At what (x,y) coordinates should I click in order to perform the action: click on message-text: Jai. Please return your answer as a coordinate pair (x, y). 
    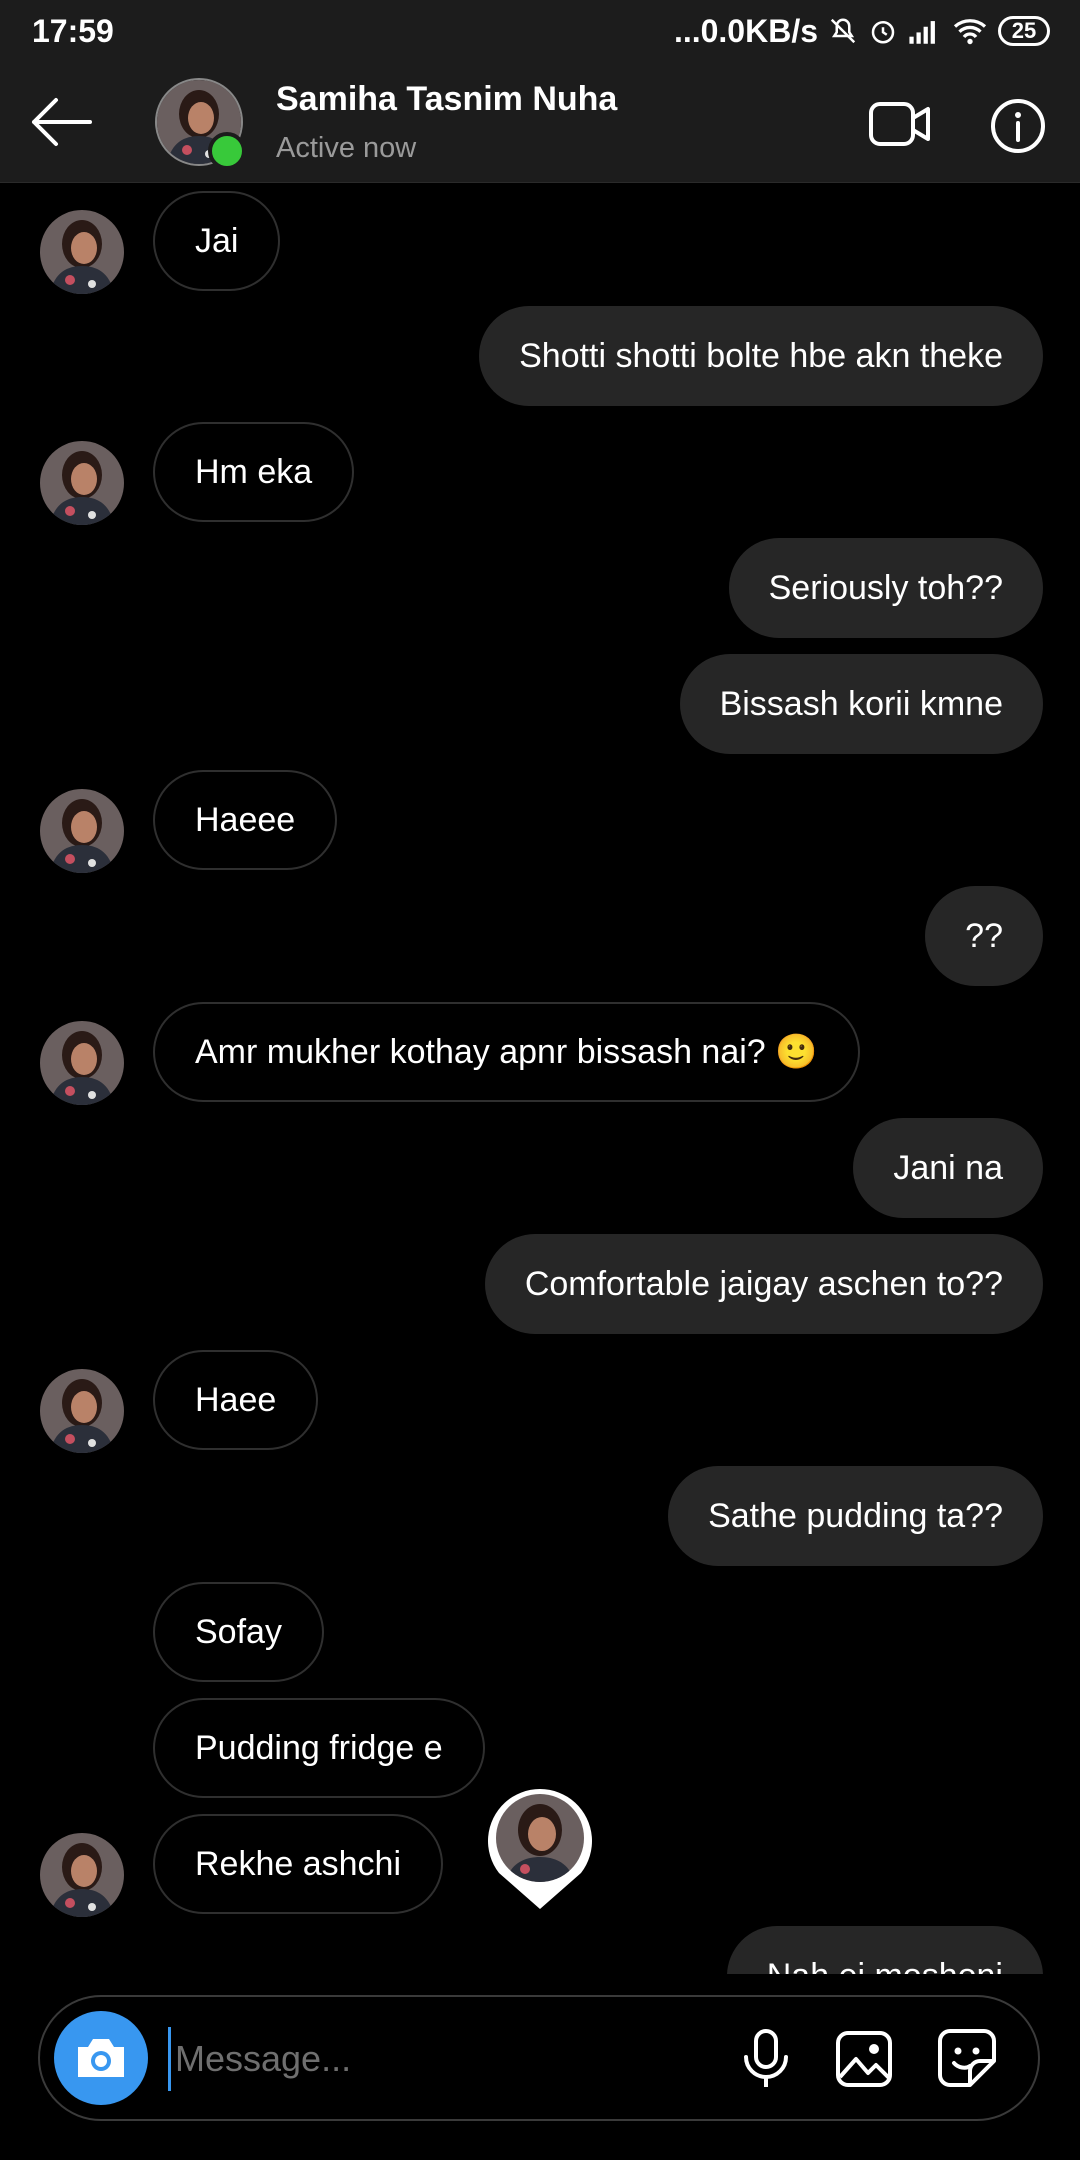
    Looking at the image, I should click on (217, 240).